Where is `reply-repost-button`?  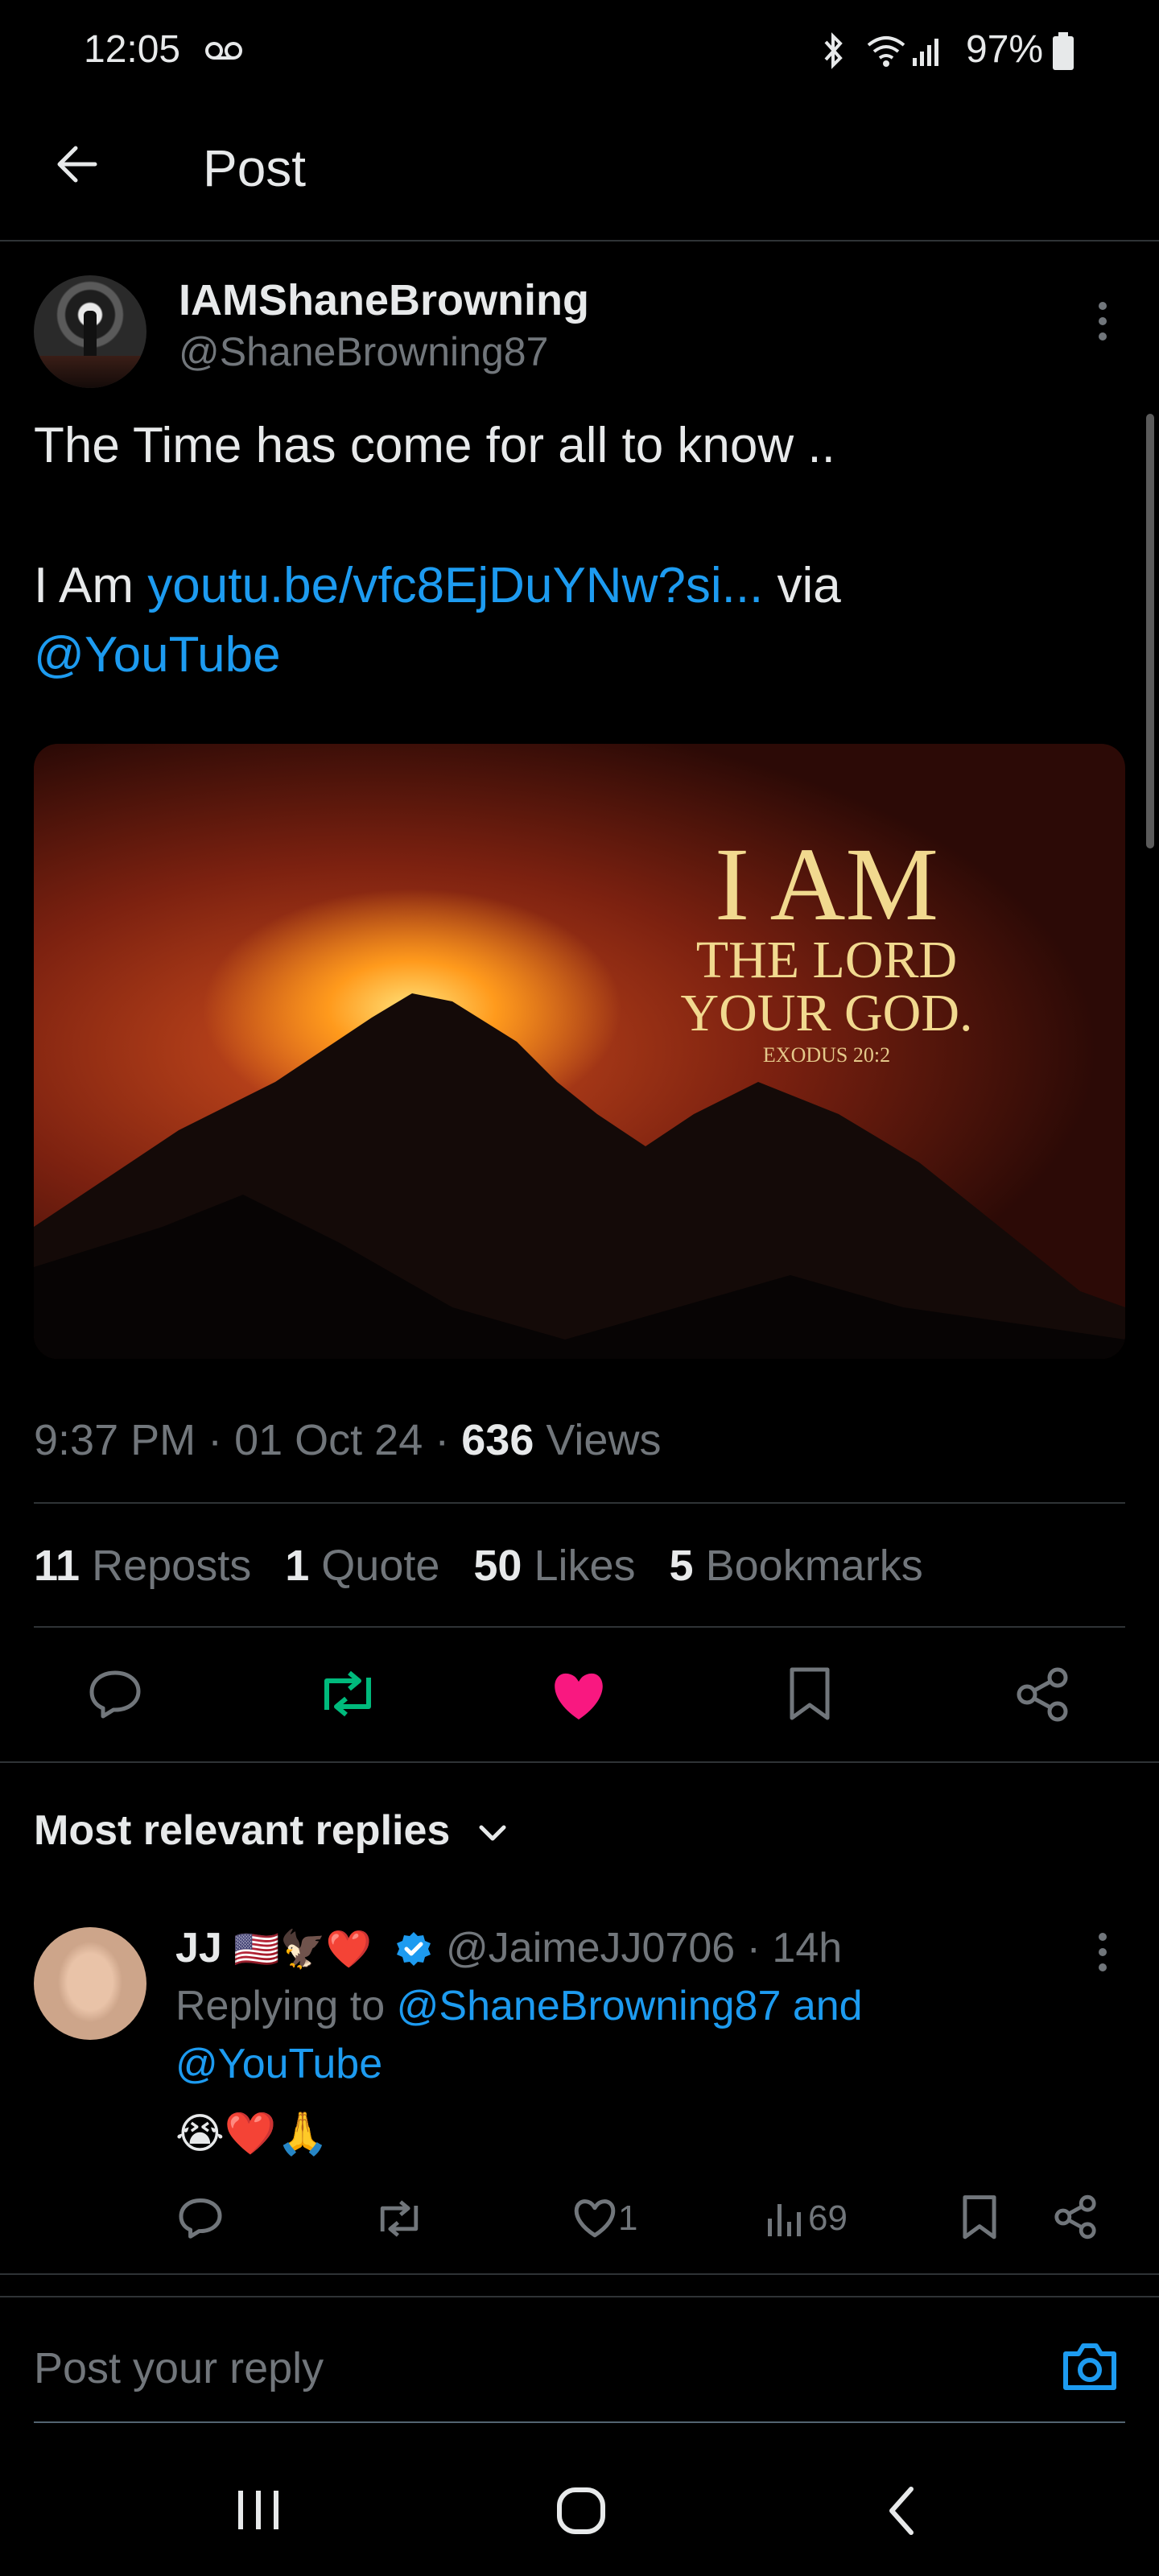 reply-repost-button is located at coordinates (399, 2218).